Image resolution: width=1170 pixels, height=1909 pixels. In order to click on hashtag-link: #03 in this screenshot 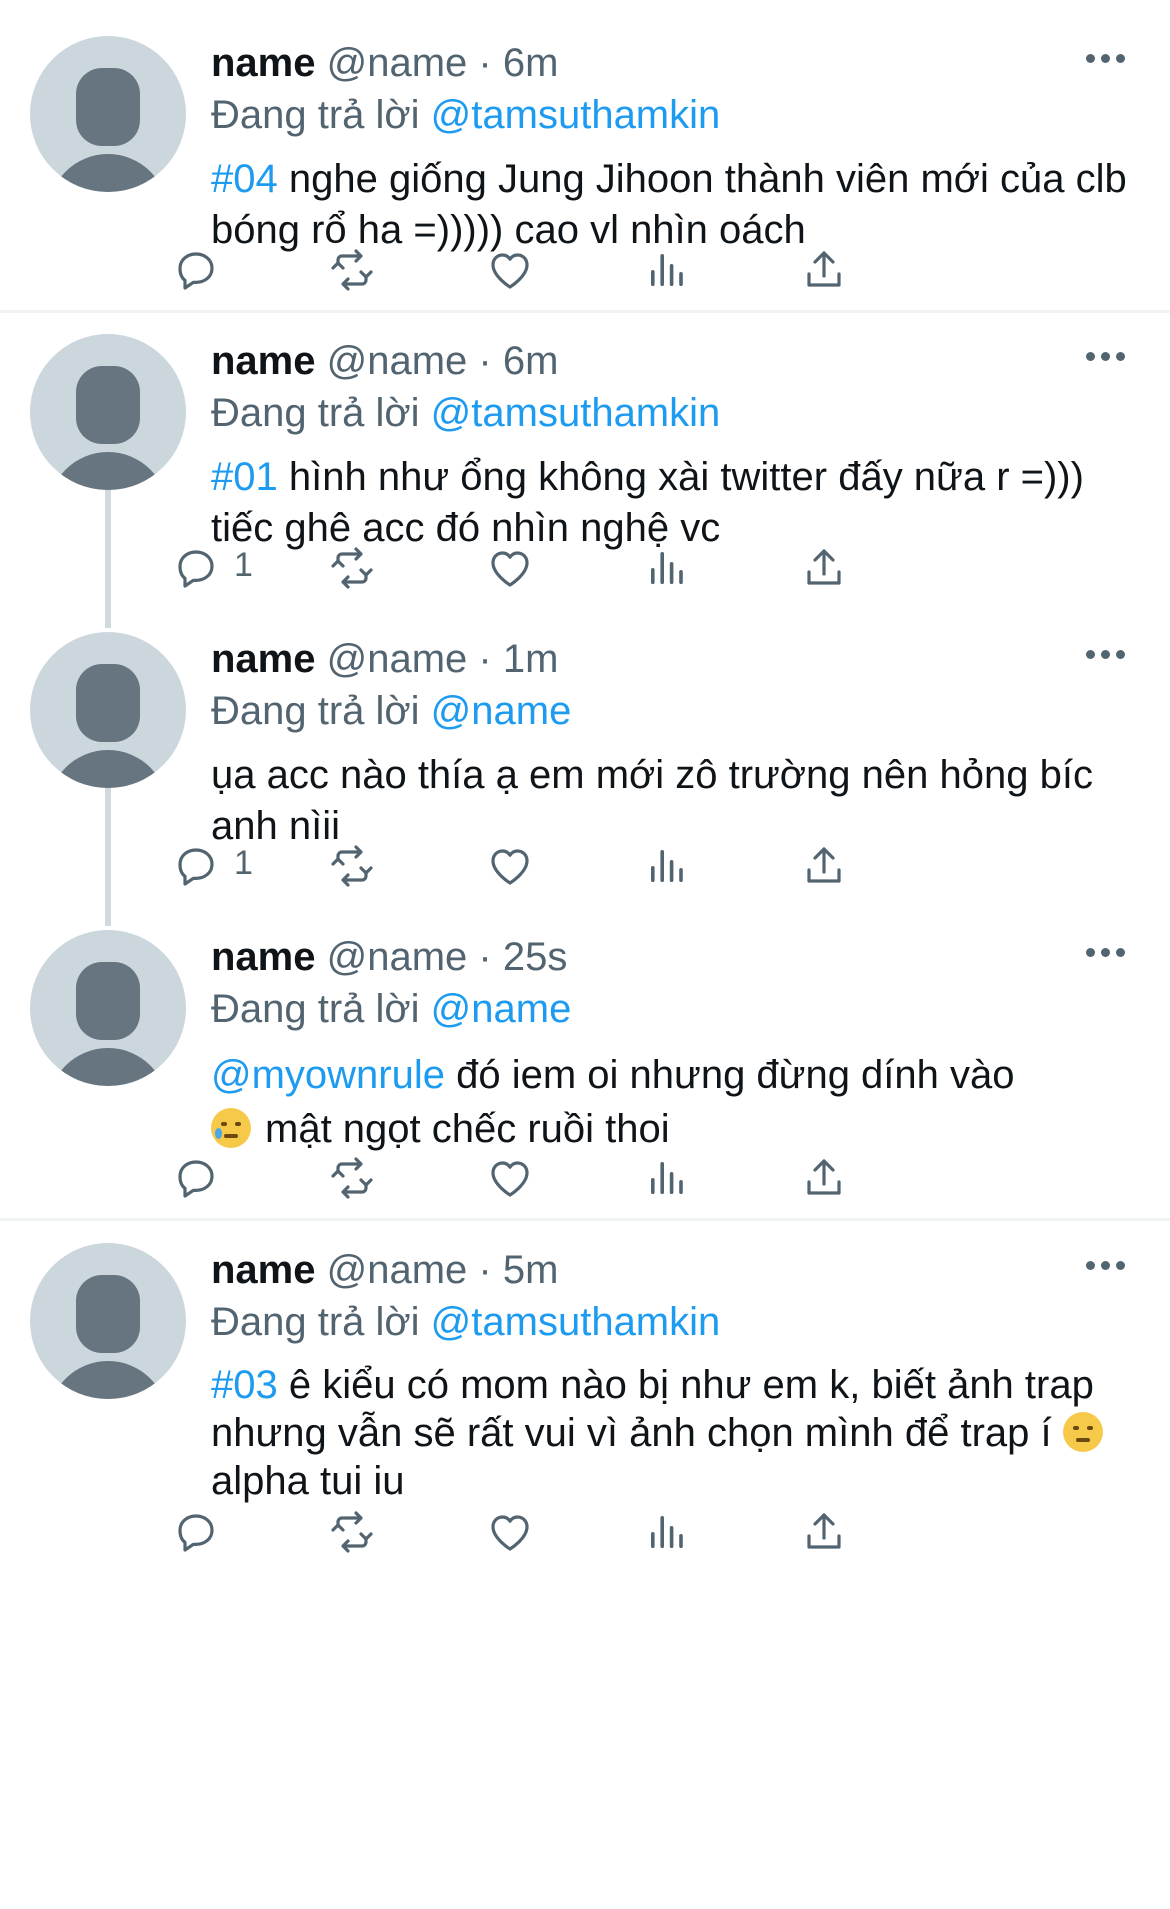, I will do `click(244, 1385)`.